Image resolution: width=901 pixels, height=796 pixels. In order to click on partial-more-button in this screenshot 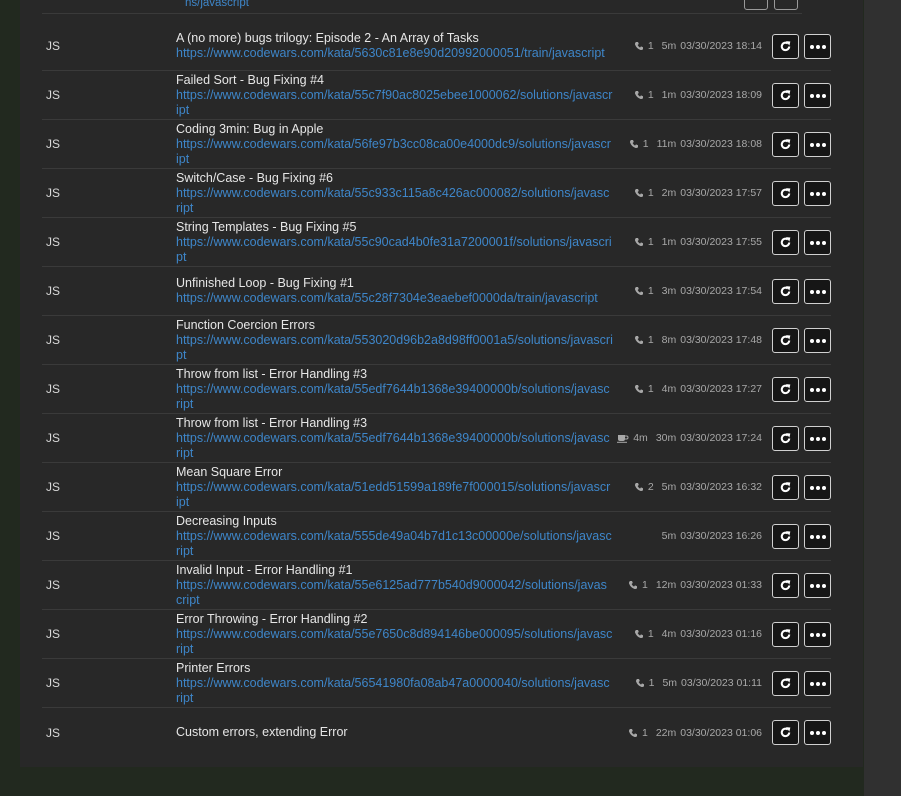, I will do `click(786, 5)`.